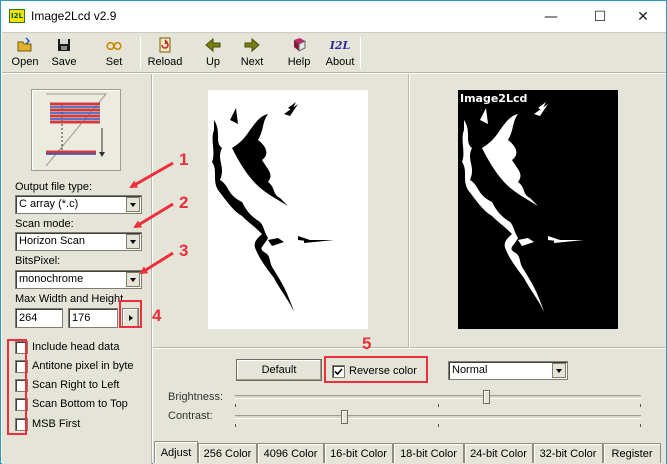  Describe the element at coordinates (54, 187) in the screenshot. I see `output-file-type-label: Output file type:` at that location.